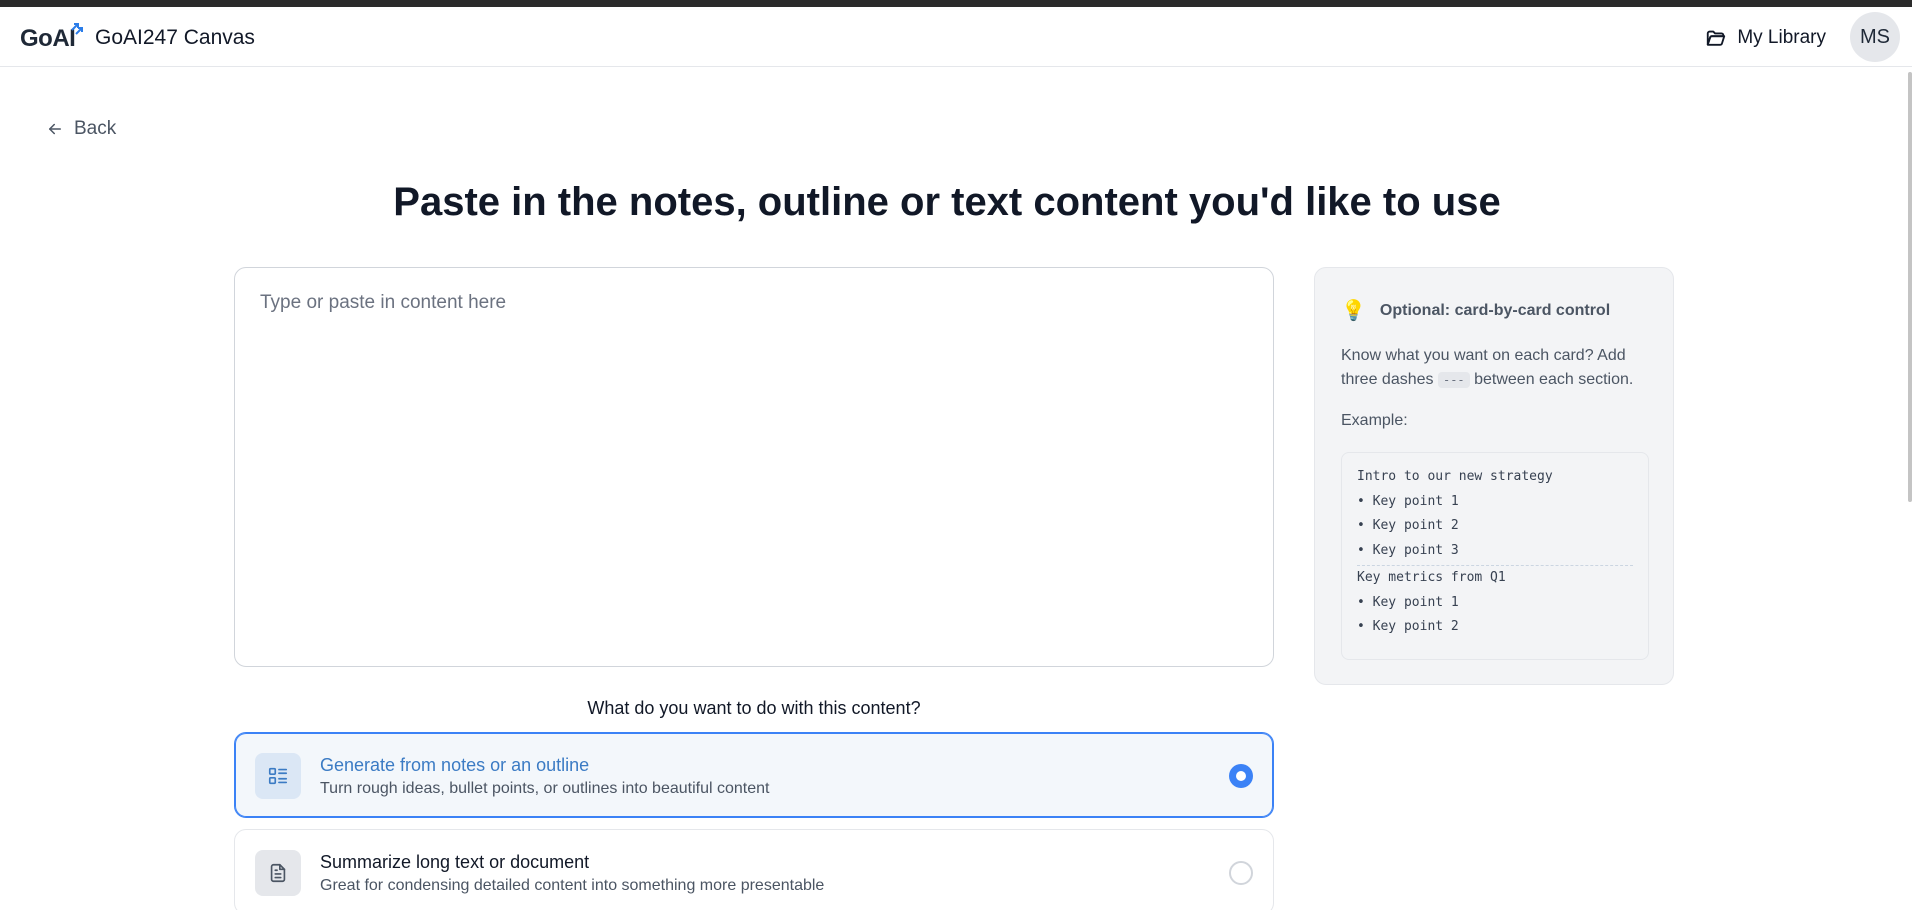 This screenshot has width=1912, height=910. I want to click on option-radio, so click(1241, 873).